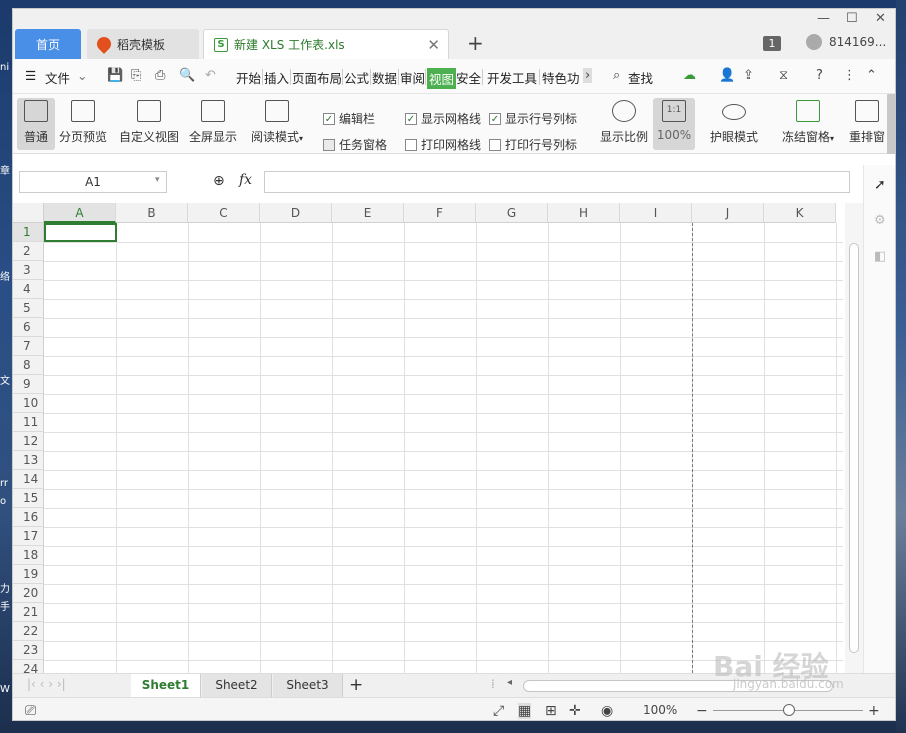 This screenshot has height=733, width=906. What do you see at coordinates (277, 124) in the screenshot?
I see `reading-mode-button: 阅读模式▾` at bounding box center [277, 124].